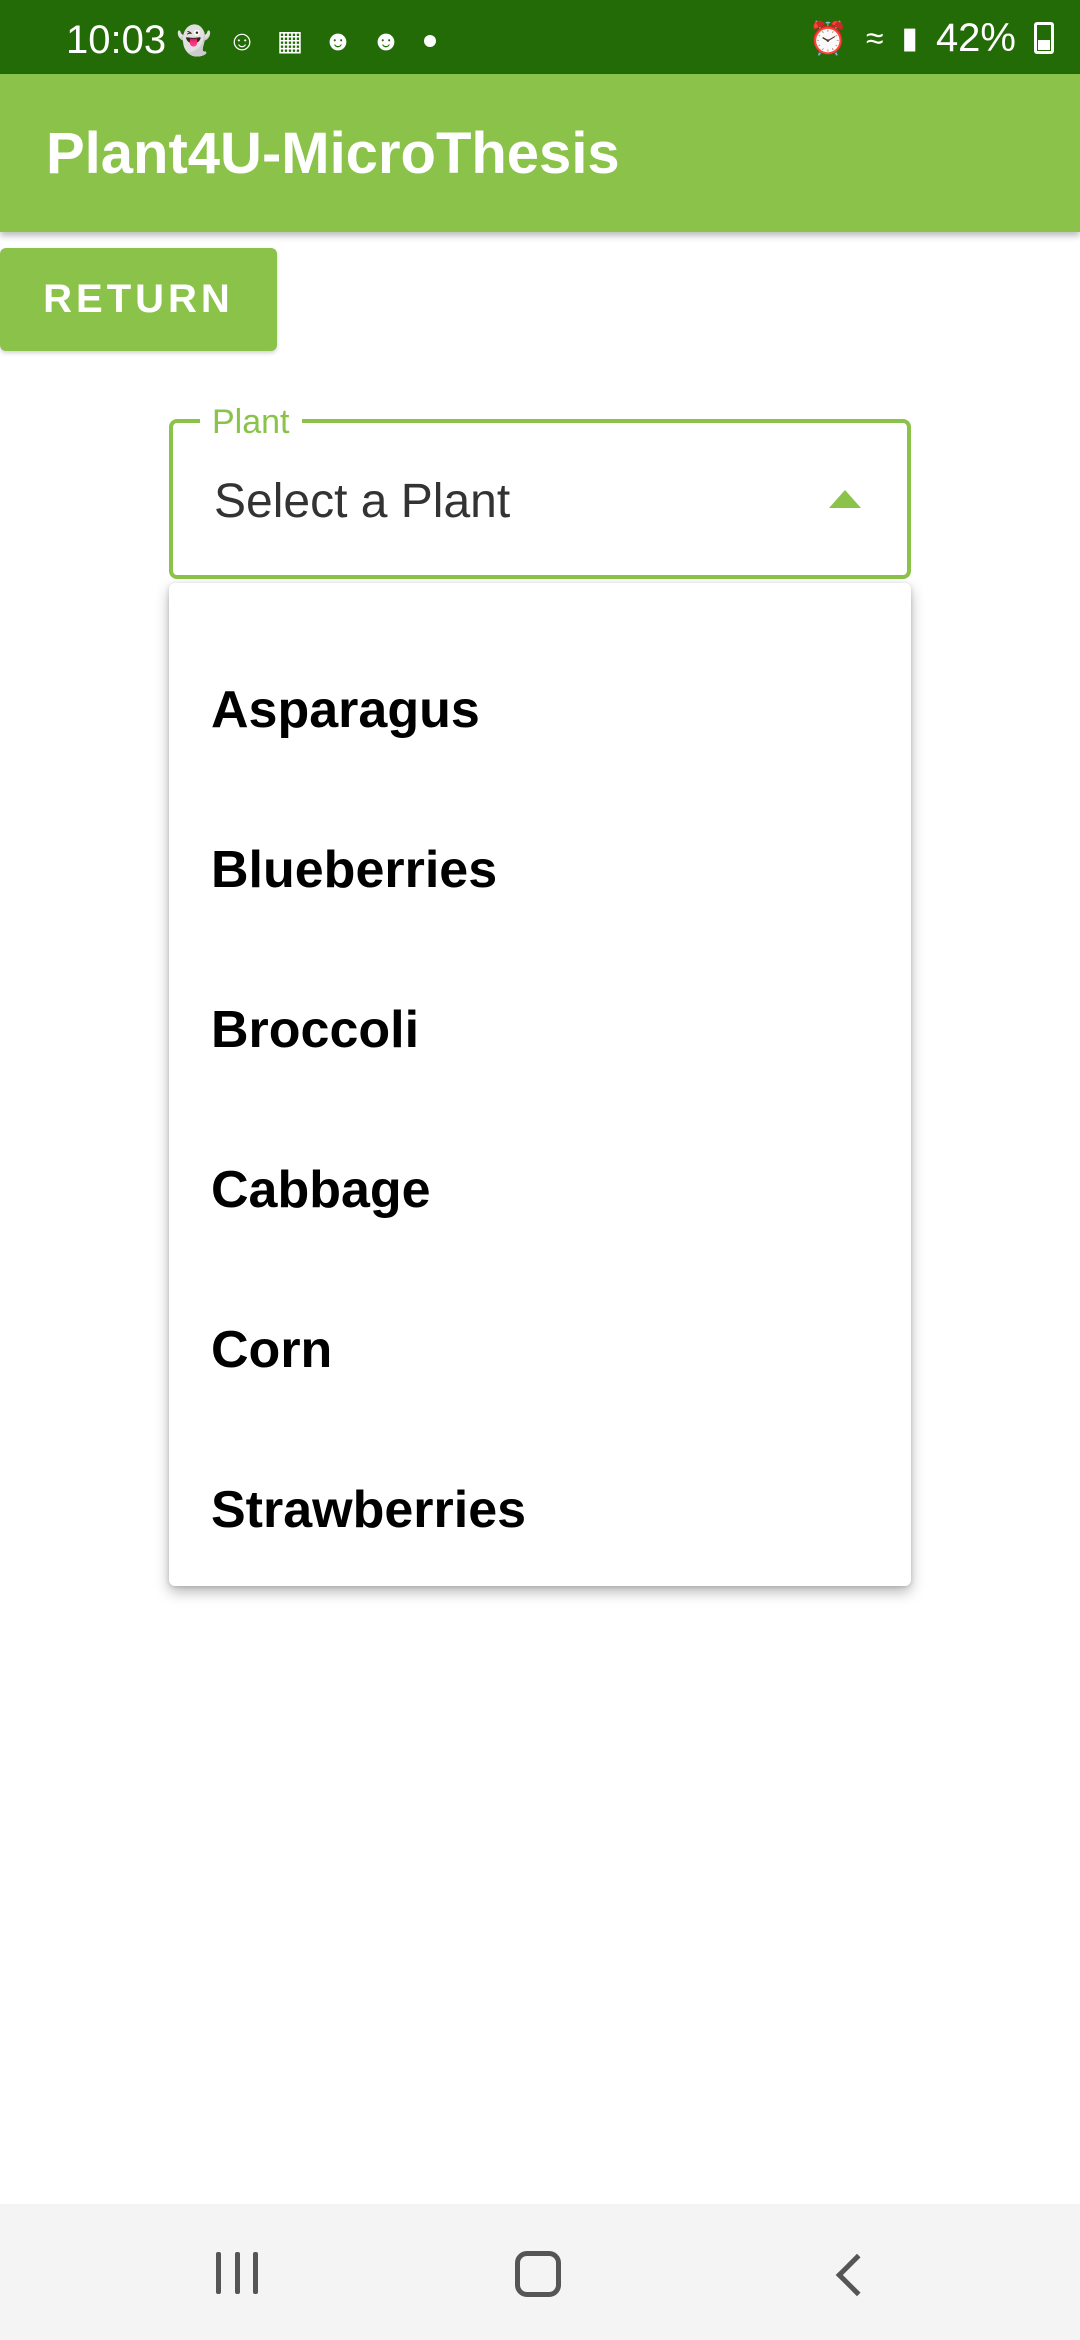 The image size is (1080, 2340). I want to click on return-button: RETURN, so click(138, 299).